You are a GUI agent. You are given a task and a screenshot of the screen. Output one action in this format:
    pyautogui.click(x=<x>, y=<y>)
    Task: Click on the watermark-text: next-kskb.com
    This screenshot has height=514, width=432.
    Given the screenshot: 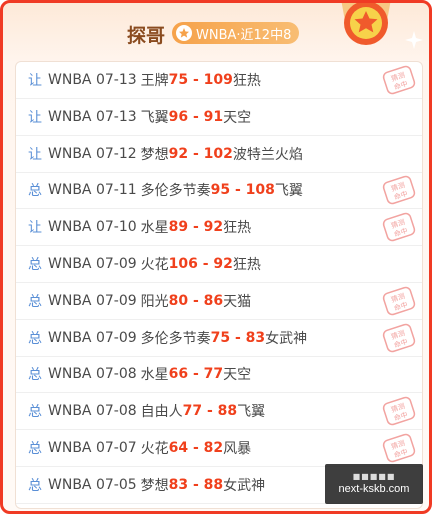 What is the action you would take?
    pyautogui.click(x=374, y=488)
    